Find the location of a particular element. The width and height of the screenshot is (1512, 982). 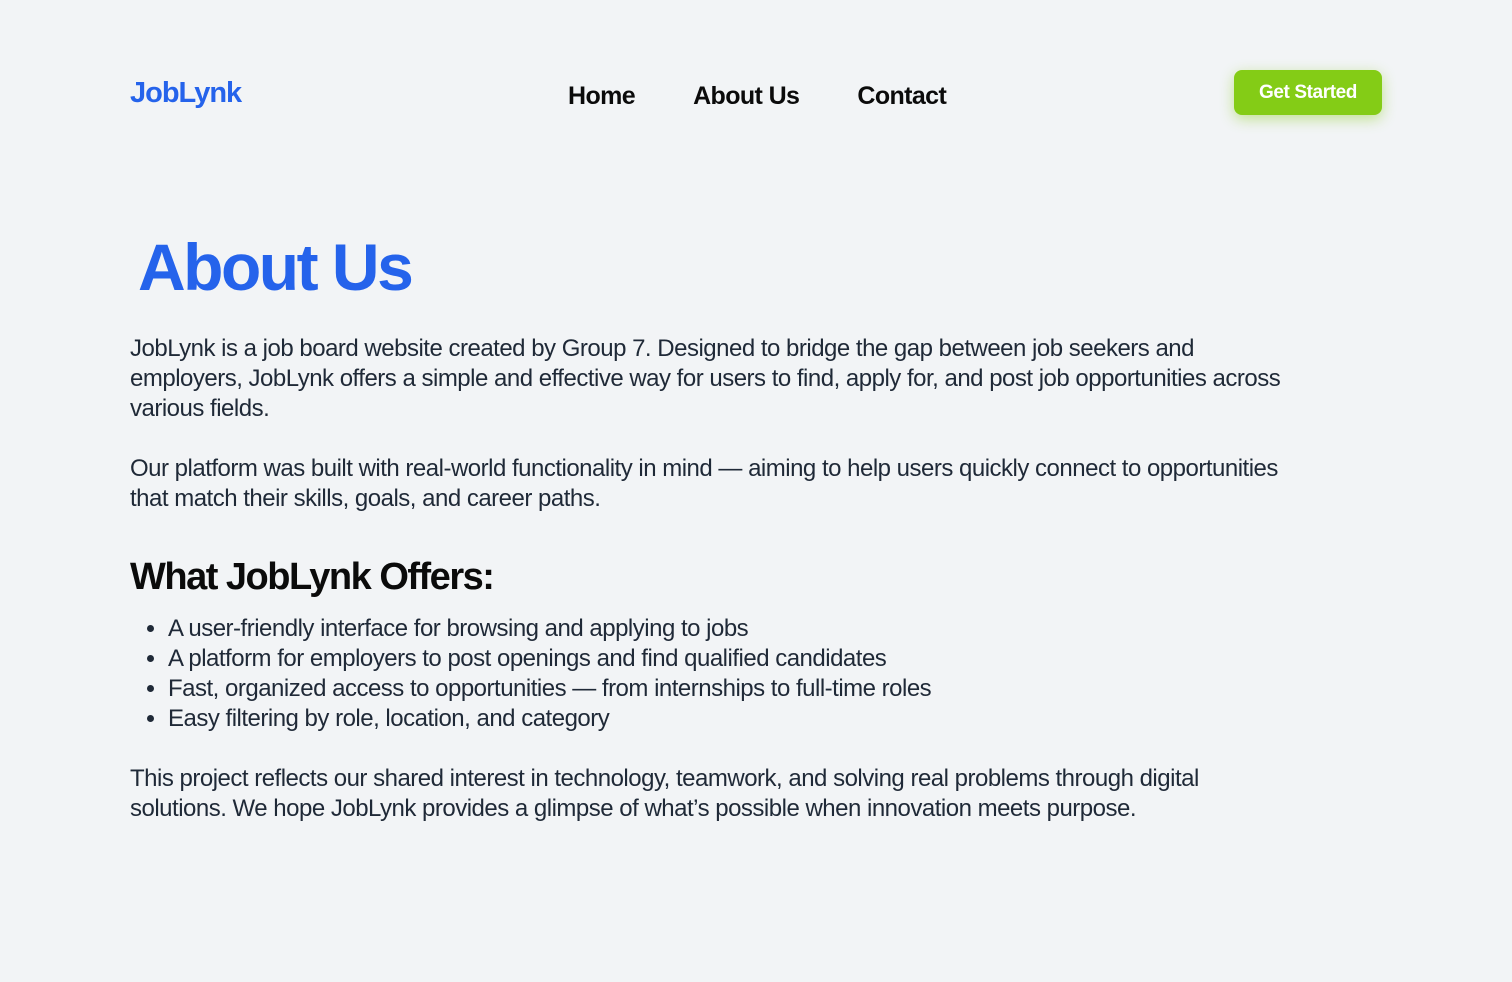

nav-link-home: Home is located at coordinates (602, 96).